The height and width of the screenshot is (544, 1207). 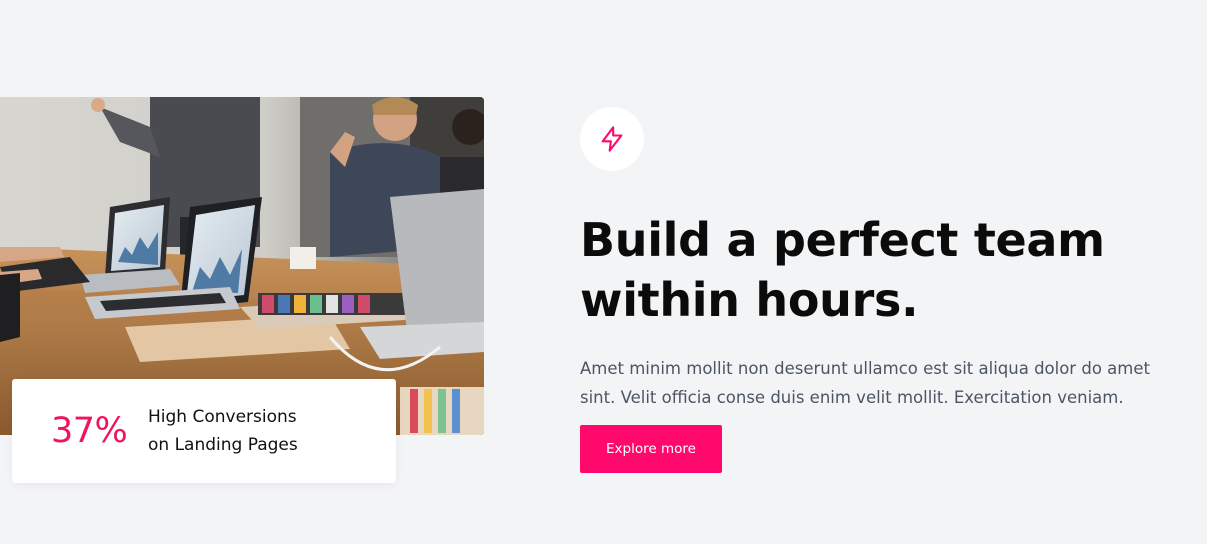 I want to click on feature-icon-badge, so click(x=612, y=139).